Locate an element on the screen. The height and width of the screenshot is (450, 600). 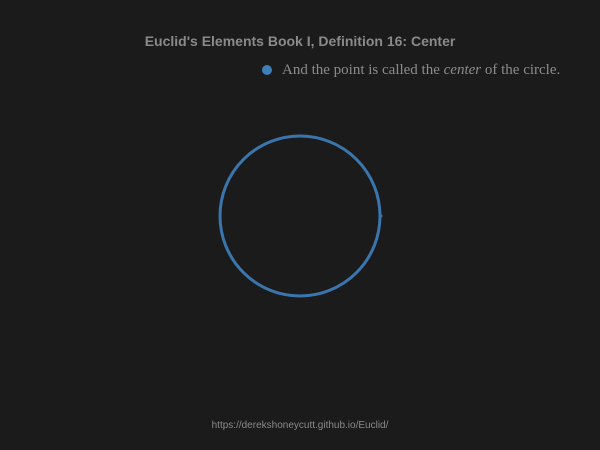
circle-shape is located at coordinates (300, 216).